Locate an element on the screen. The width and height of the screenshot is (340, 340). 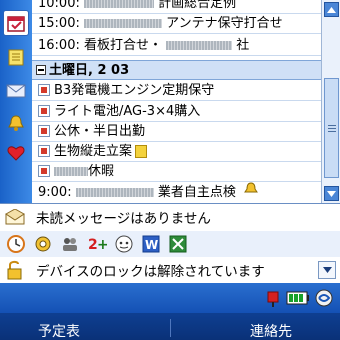
scroll-thumb is located at coordinates (331, 128).